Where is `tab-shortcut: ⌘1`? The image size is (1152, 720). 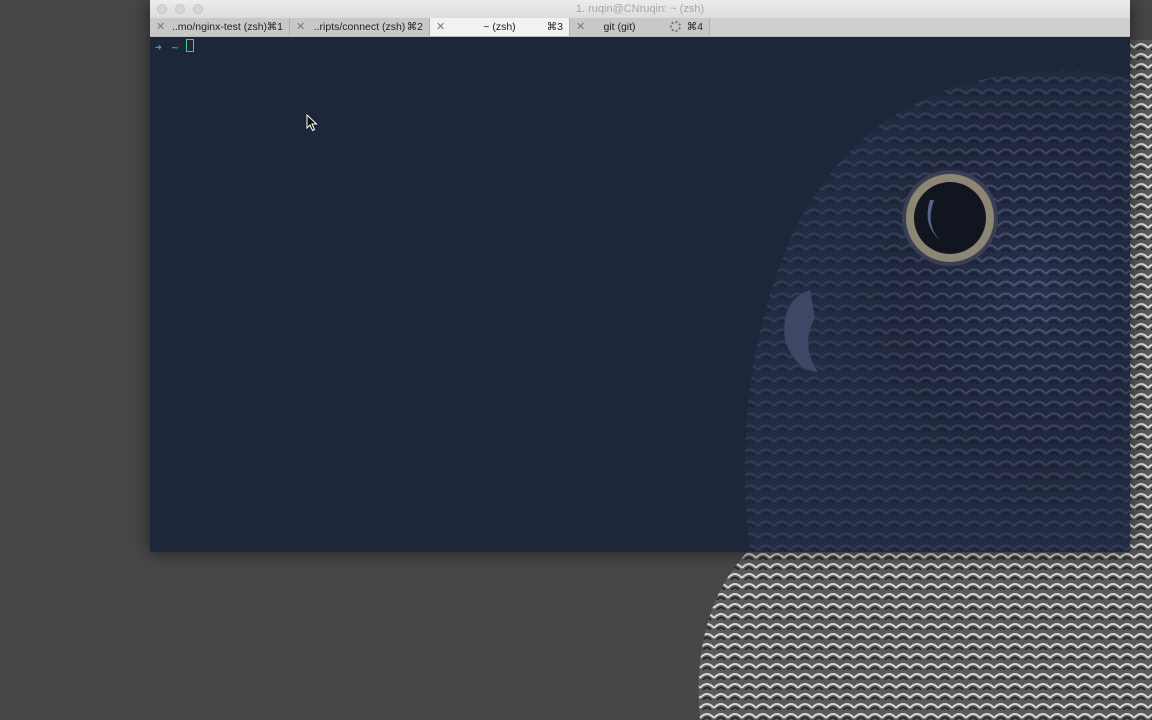 tab-shortcut: ⌘1 is located at coordinates (274, 27).